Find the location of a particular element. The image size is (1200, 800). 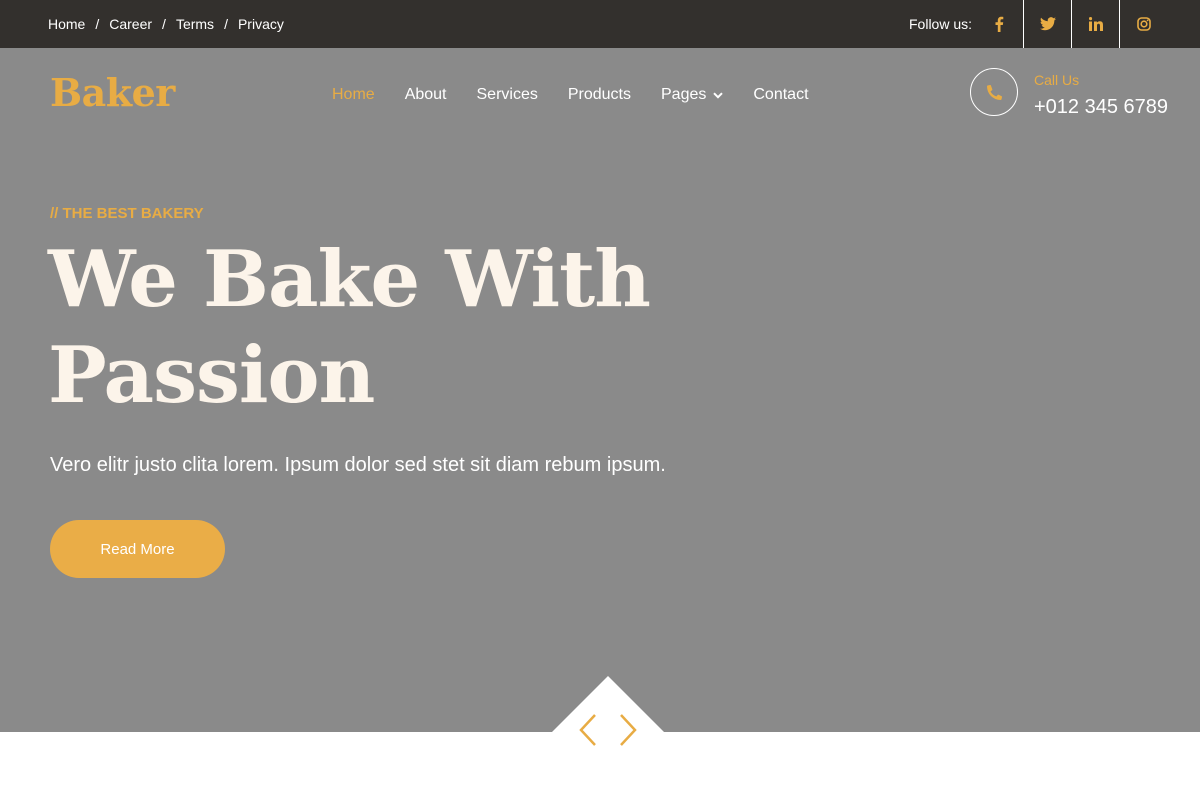

hero-headline-line1: We Bake With is located at coordinates (349, 279).